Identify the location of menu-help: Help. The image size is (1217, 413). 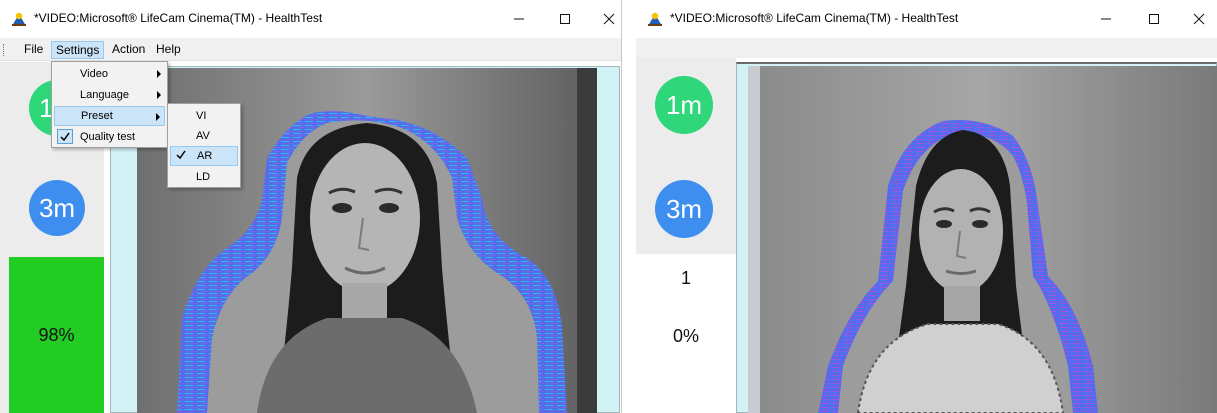
(168, 50).